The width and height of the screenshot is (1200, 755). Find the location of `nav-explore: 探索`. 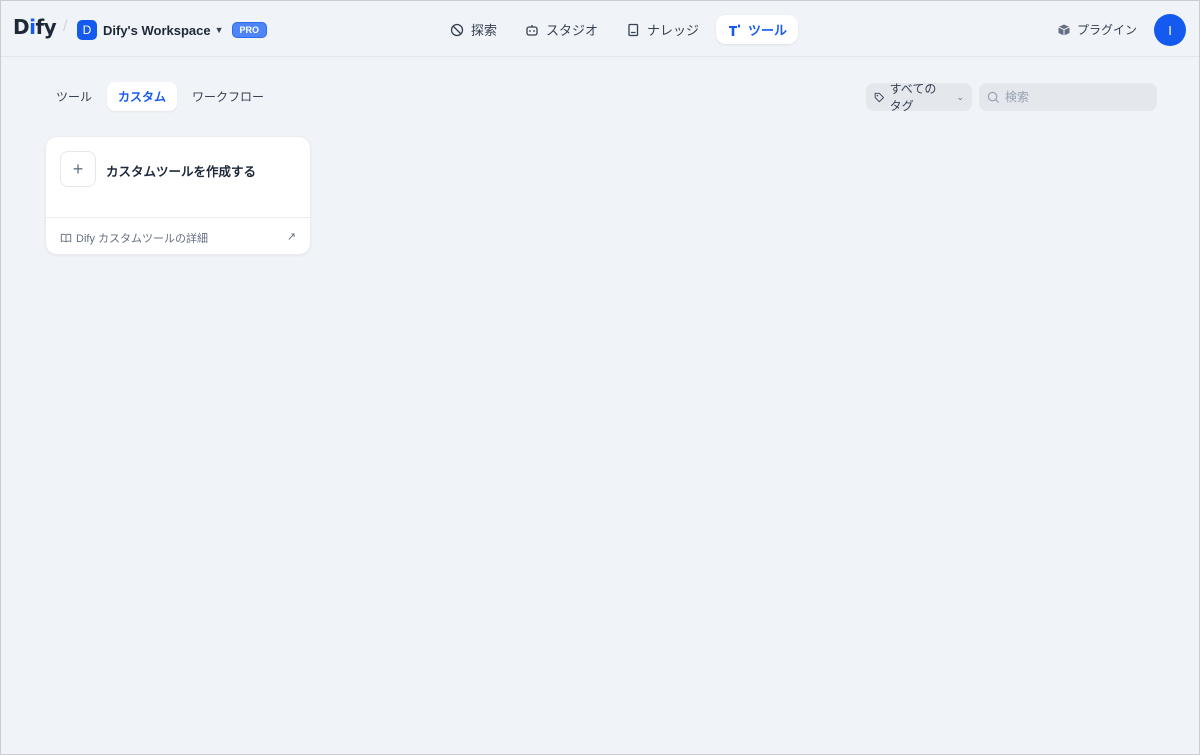

nav-explore: 探索 is located at coordinates (473, 29).